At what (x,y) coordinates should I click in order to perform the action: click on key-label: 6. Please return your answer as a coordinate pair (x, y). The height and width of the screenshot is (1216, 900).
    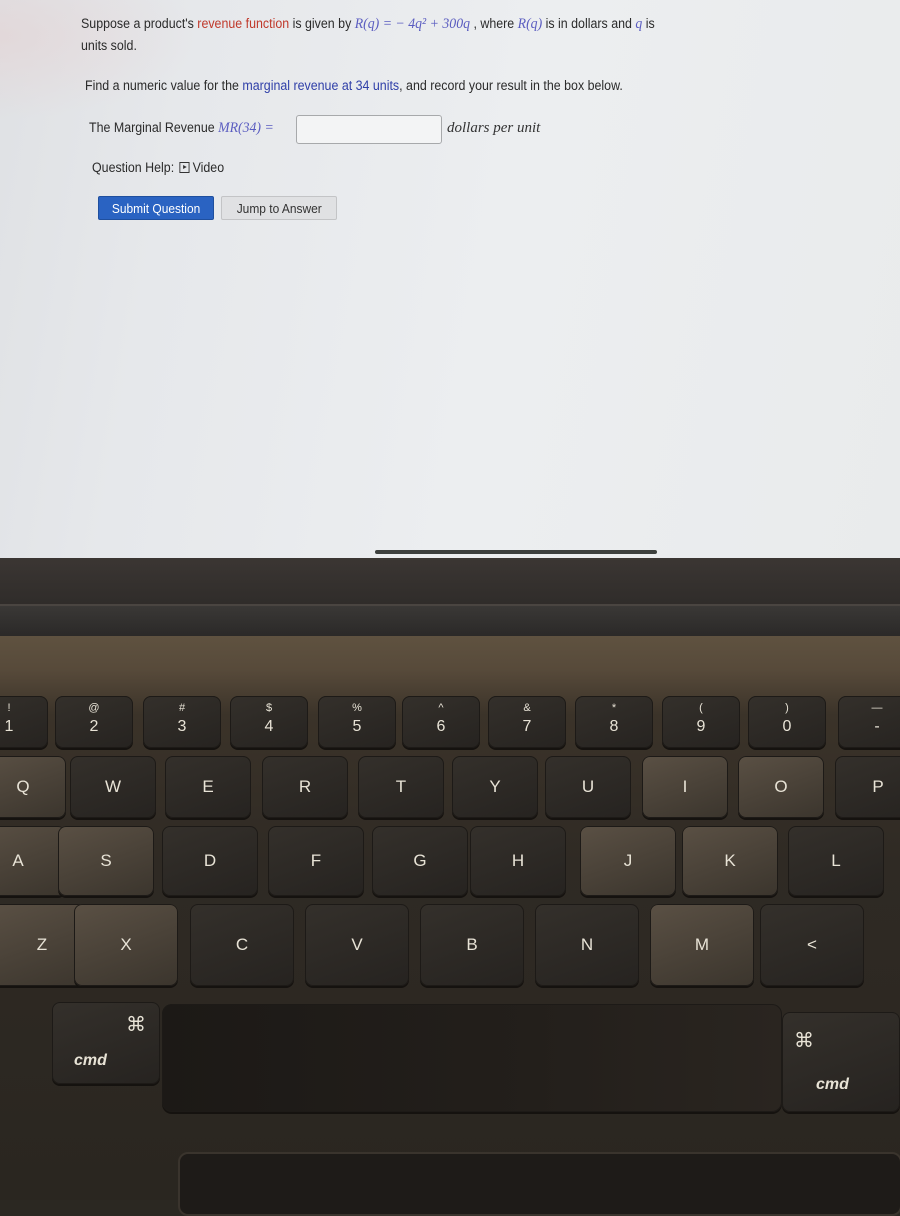
    Looking at the image, I should click on (441, 726).